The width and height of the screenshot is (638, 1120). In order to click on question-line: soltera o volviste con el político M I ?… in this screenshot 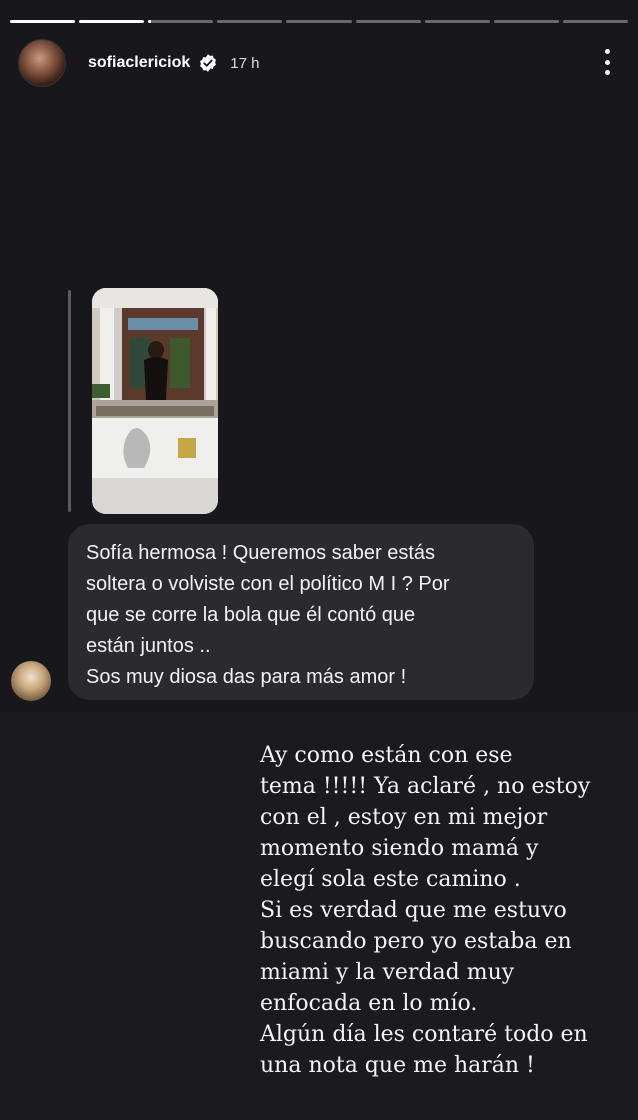, I will do `click(268, 584)`.